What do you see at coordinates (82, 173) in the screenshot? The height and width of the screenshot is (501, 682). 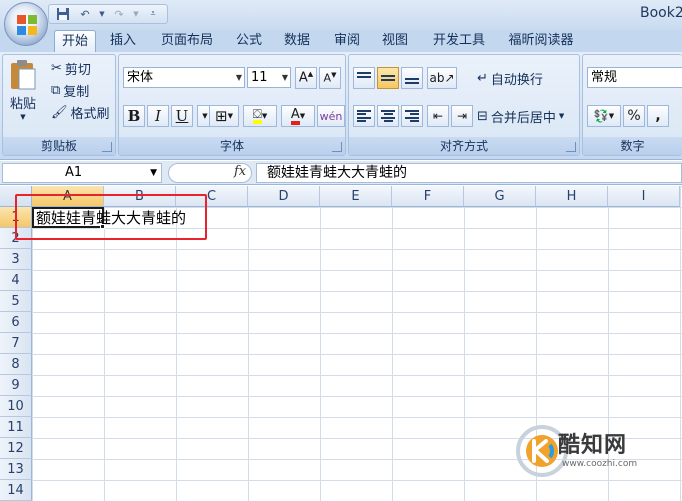 I see `name-box: A1 ▼` at bounding box center [82, 173].